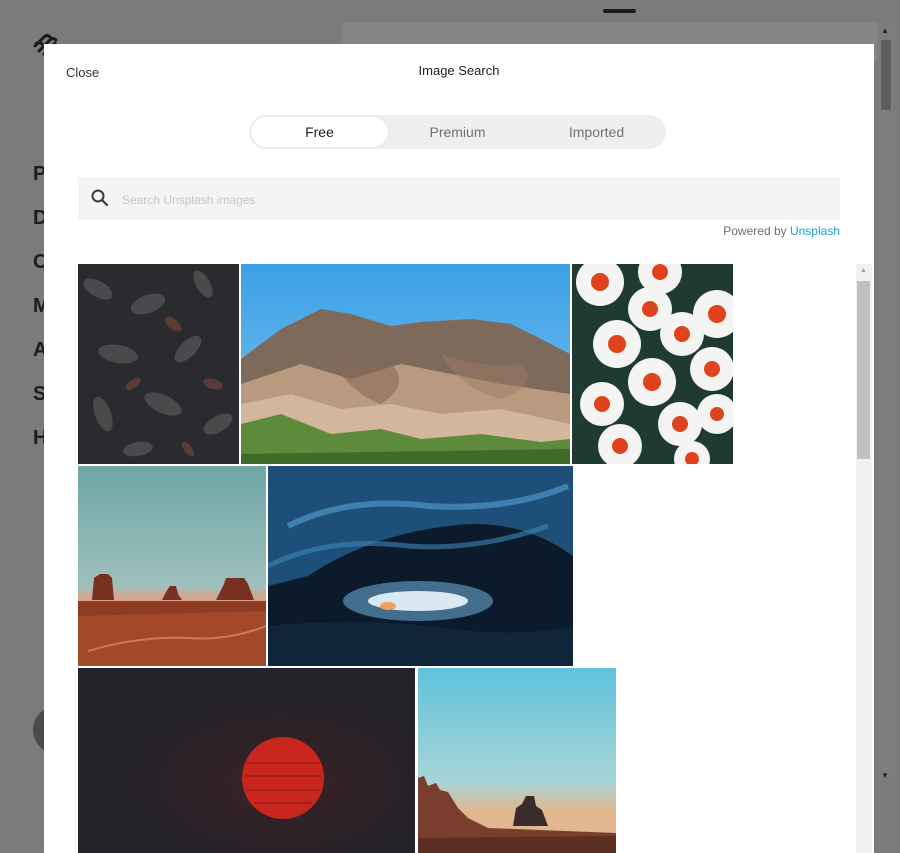 Image resolution: width=900 pixels, height=853 pixels. I want to click on results-scrollbar: ▲, so click(864, 558).